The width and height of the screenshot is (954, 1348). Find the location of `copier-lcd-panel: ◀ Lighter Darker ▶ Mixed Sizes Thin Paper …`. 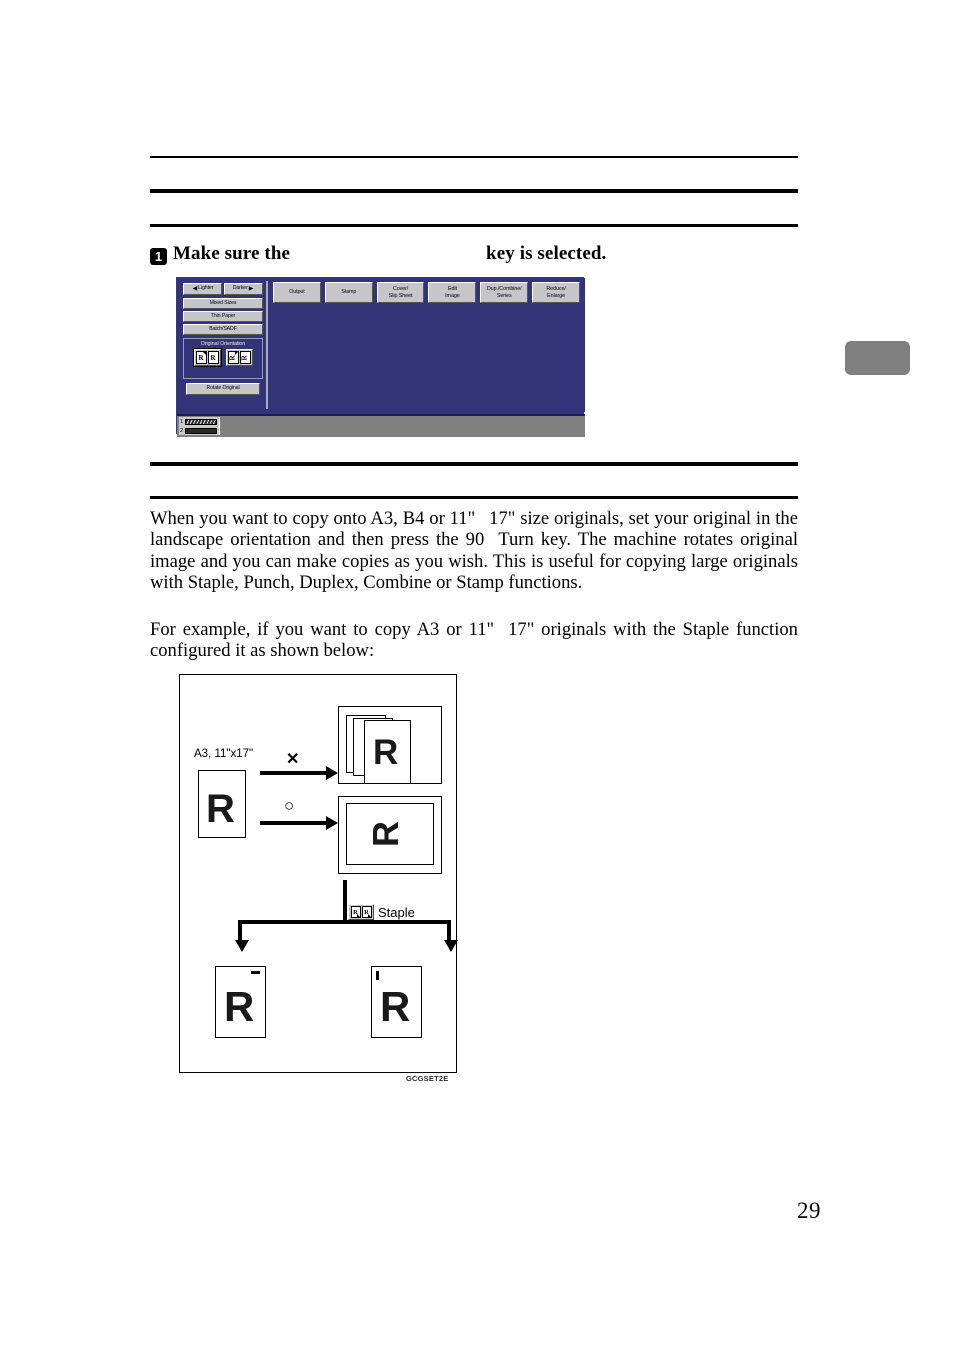

copier-lcd-panel: ◀ Lighter Darker ▶ Mixed Sizes Thin Paper … is located at coordinates (380, 357).